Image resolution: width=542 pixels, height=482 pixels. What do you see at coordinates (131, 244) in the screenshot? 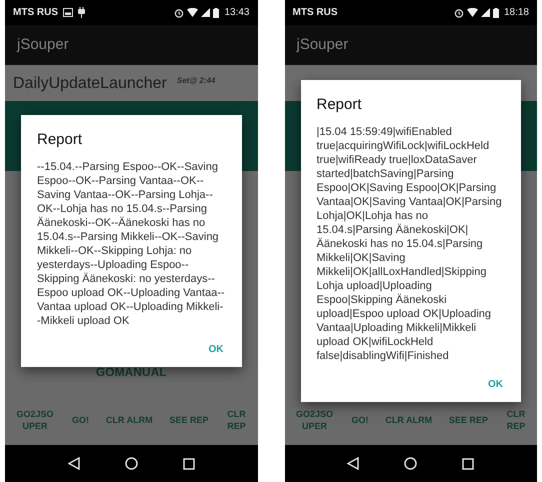
I see `report-message: --15.04.--Parsing Espoo--OK--Saving Espoo--OK--Parsing Vantaa--OK--Saving Vantaa--OK--Parsing Lohja--OK--Lohja has no 15.04.s--Parsing Äänekoski--OK--Äänekoski has no 15.04.s--Parsing Mikkeli--OK--Saving Mikkeli--OK--Skipping Lohja: no yesterdays--Uploading Espoo--Skipping Äänekoski: no yesterdays--Espoo upload OK--Uploading Vantaa--Vantaa upload OK--Uploading Mikkeli--Mikkeli upload OK` at bounding box center [131, 244].